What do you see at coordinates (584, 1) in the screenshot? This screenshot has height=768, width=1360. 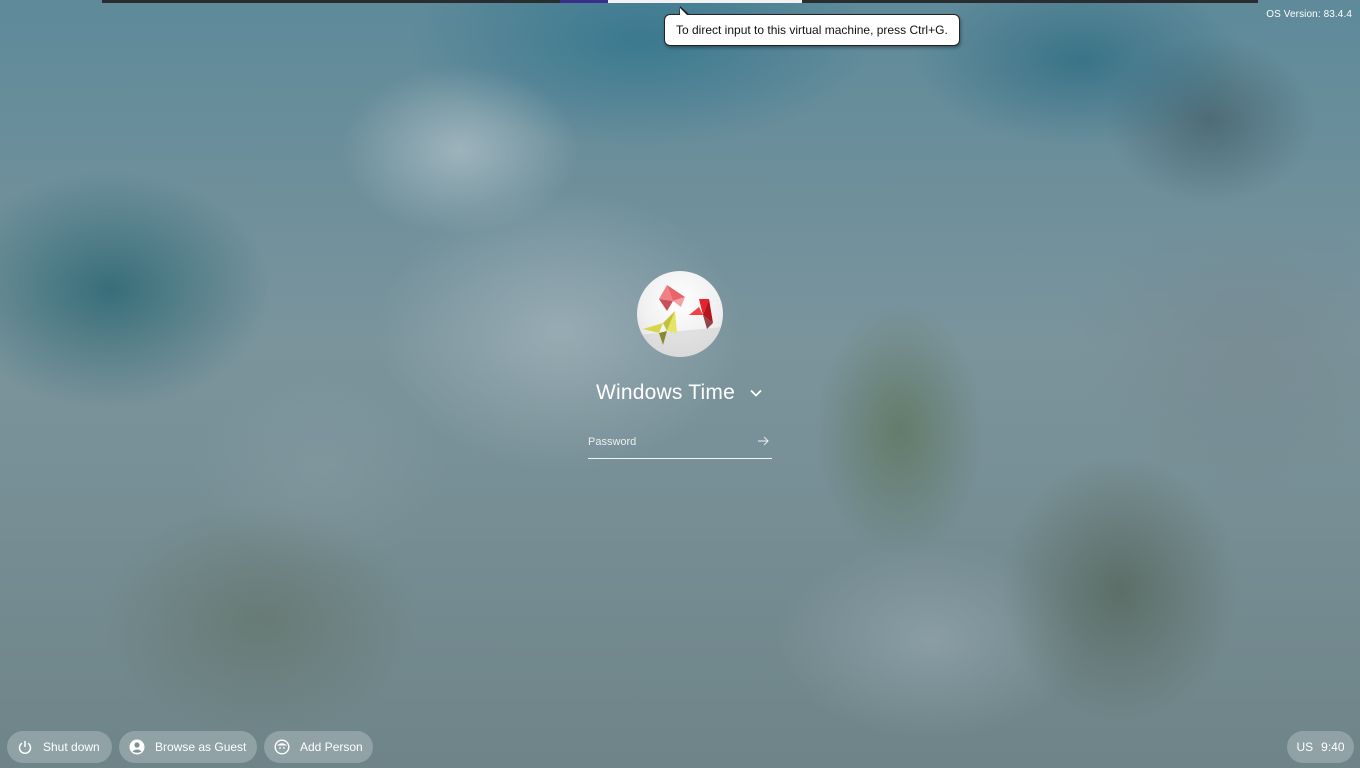 I see `vm-bar-indicator` at bounding box center [584, 1].